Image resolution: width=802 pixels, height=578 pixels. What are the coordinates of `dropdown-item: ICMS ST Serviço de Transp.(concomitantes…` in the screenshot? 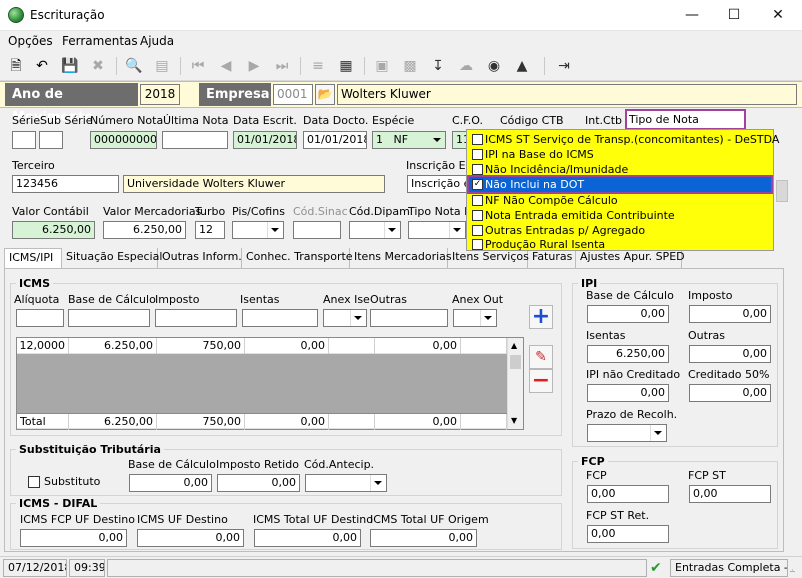 It's located at (624, 139).